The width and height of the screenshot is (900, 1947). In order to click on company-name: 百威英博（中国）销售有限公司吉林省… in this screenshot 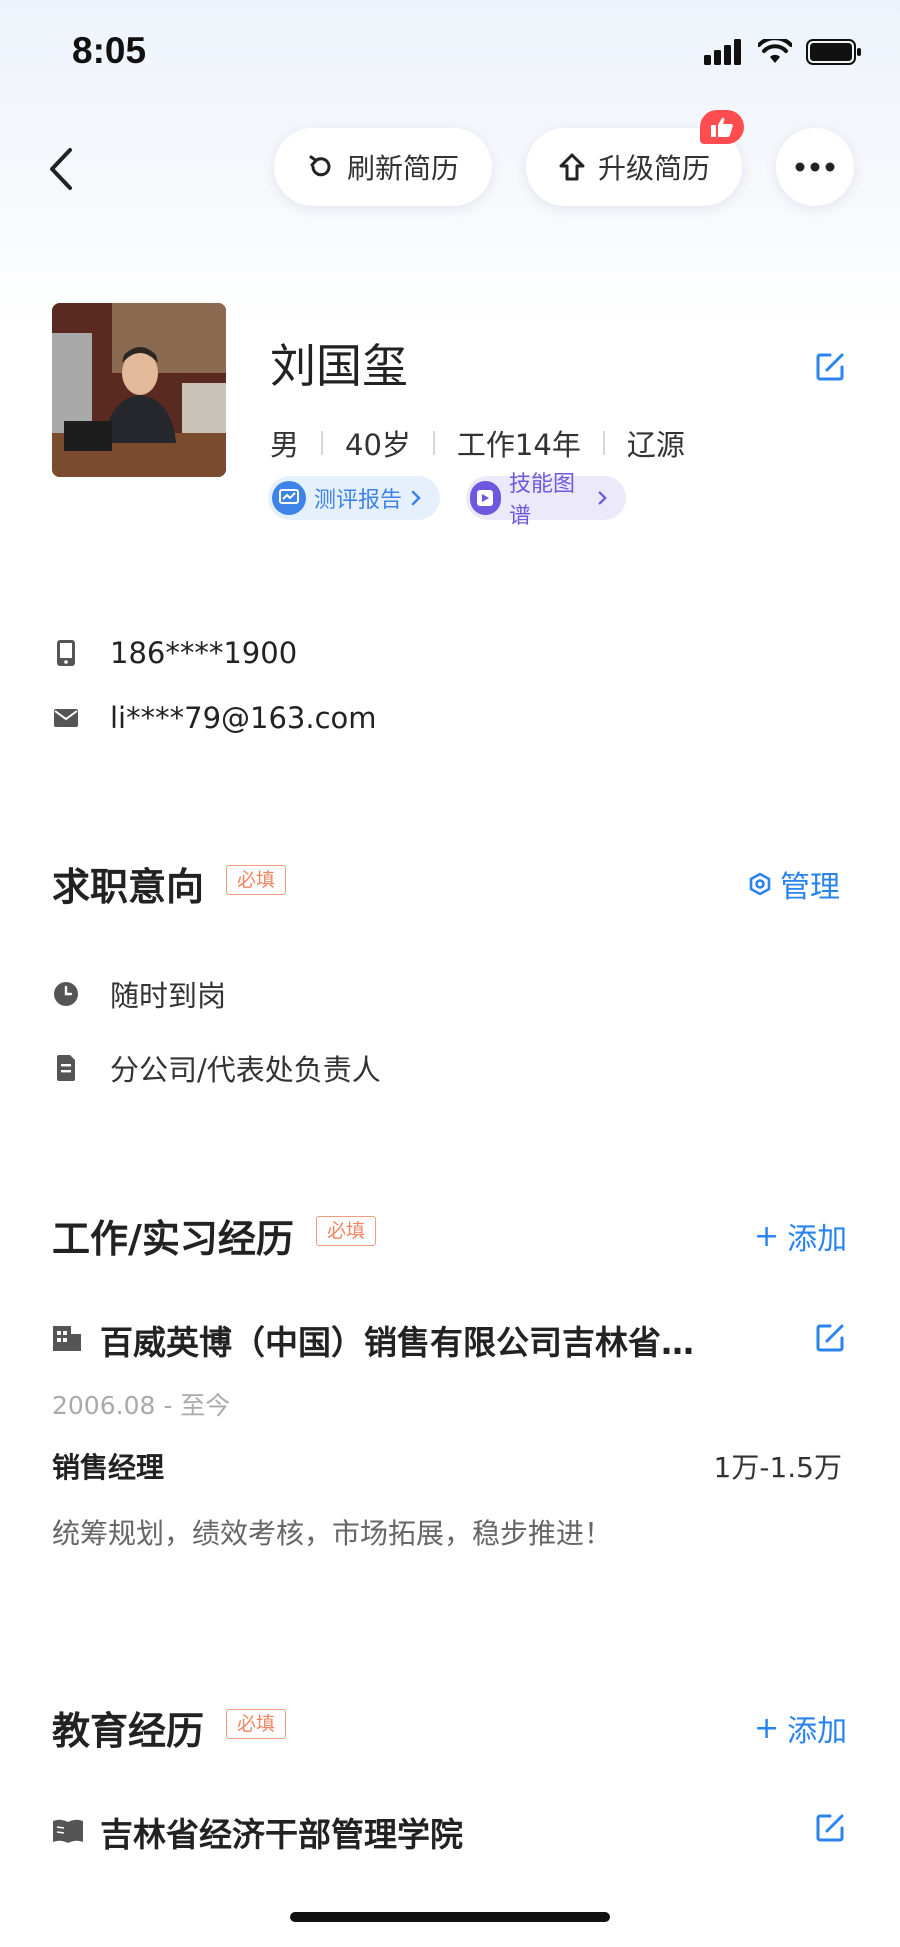, I will do `click(397, 1342)`.